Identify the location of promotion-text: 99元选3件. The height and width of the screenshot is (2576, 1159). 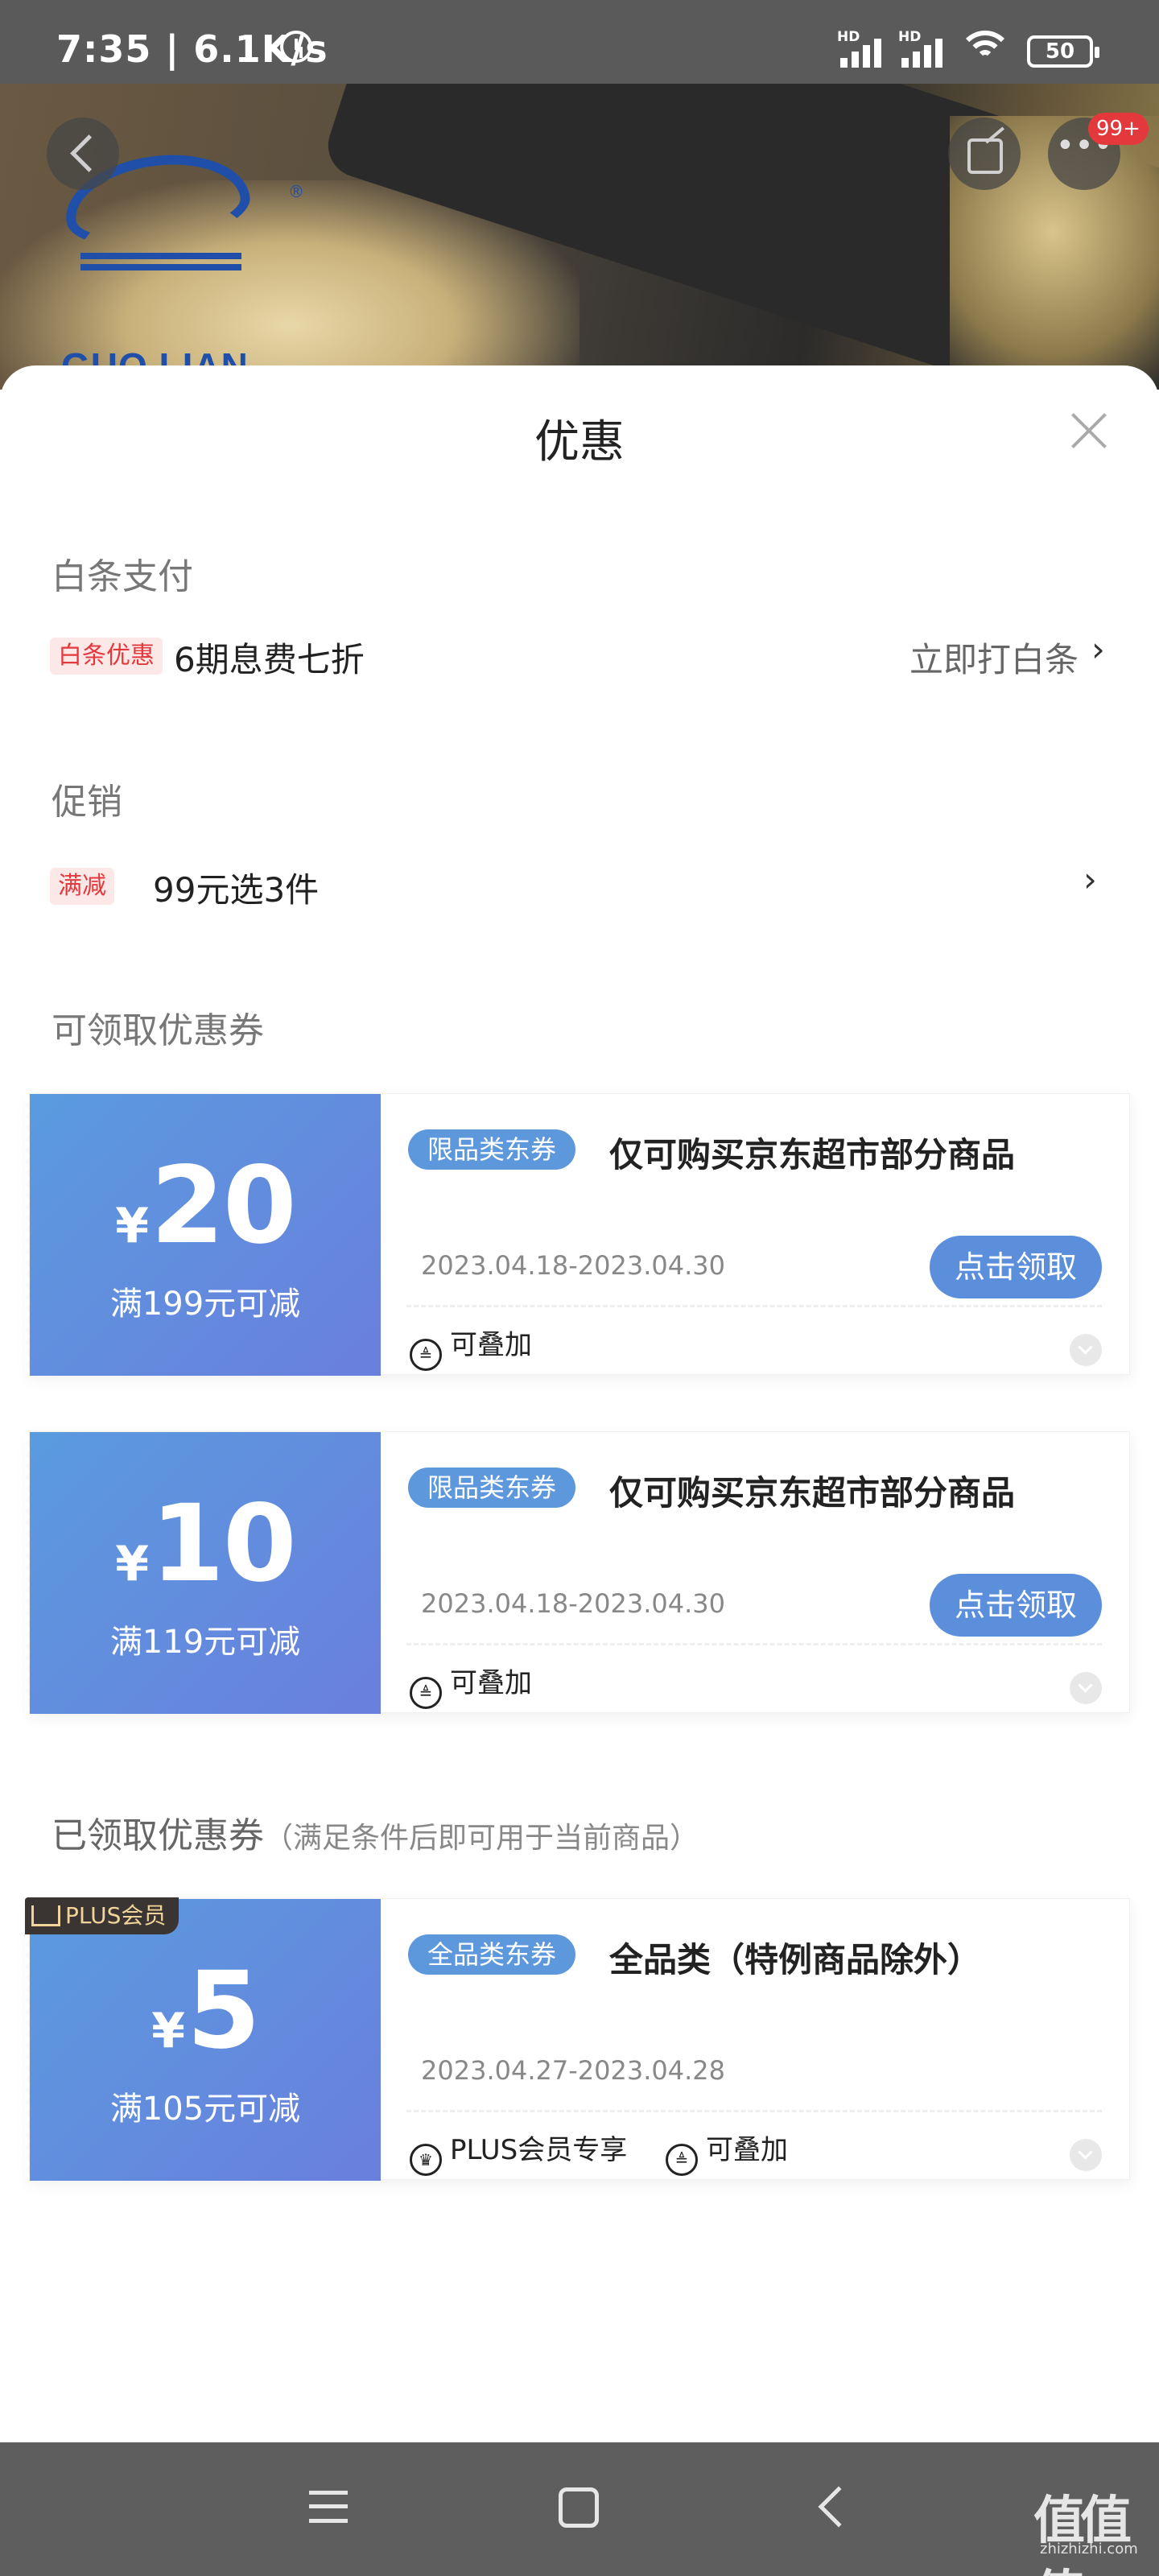
(236, 887).